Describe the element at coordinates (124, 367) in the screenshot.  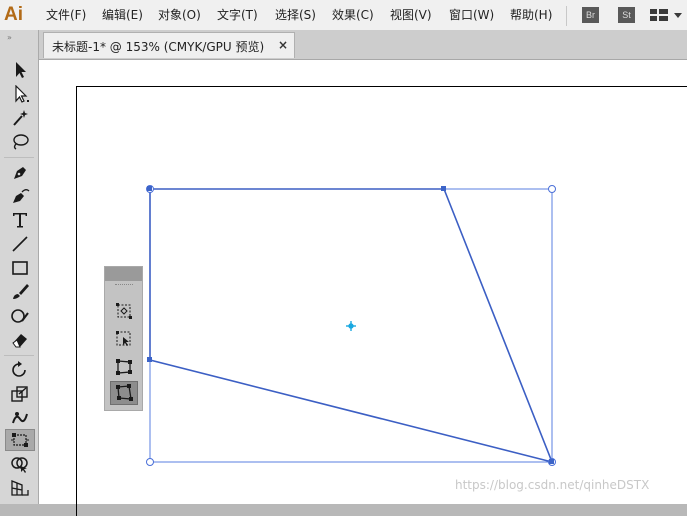
I see `perspective-distort-icon` at that location.